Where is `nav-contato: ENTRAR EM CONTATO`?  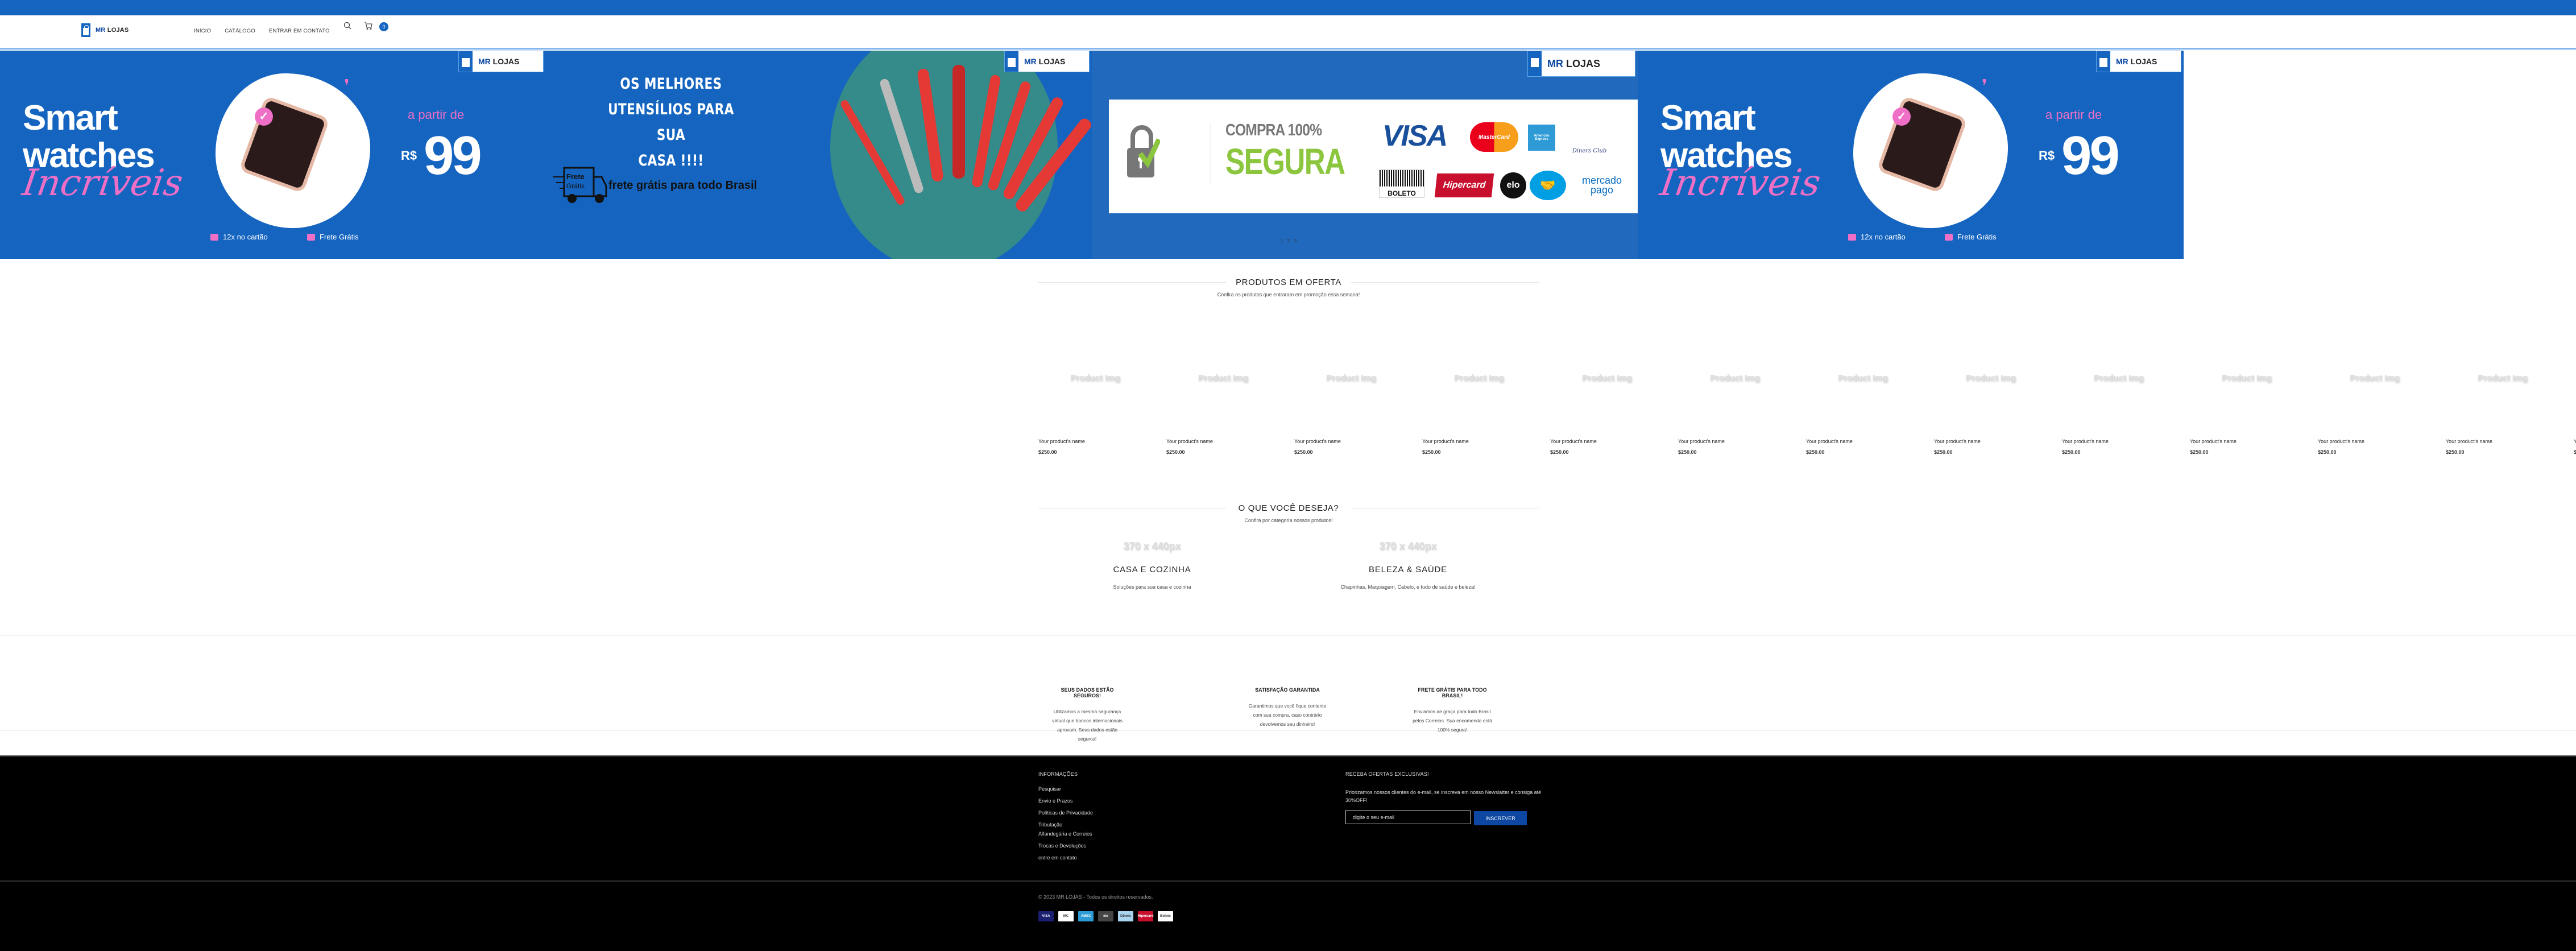
nav-contato: ENTRAR EM CONTATO is located at coordinates (299, 31).